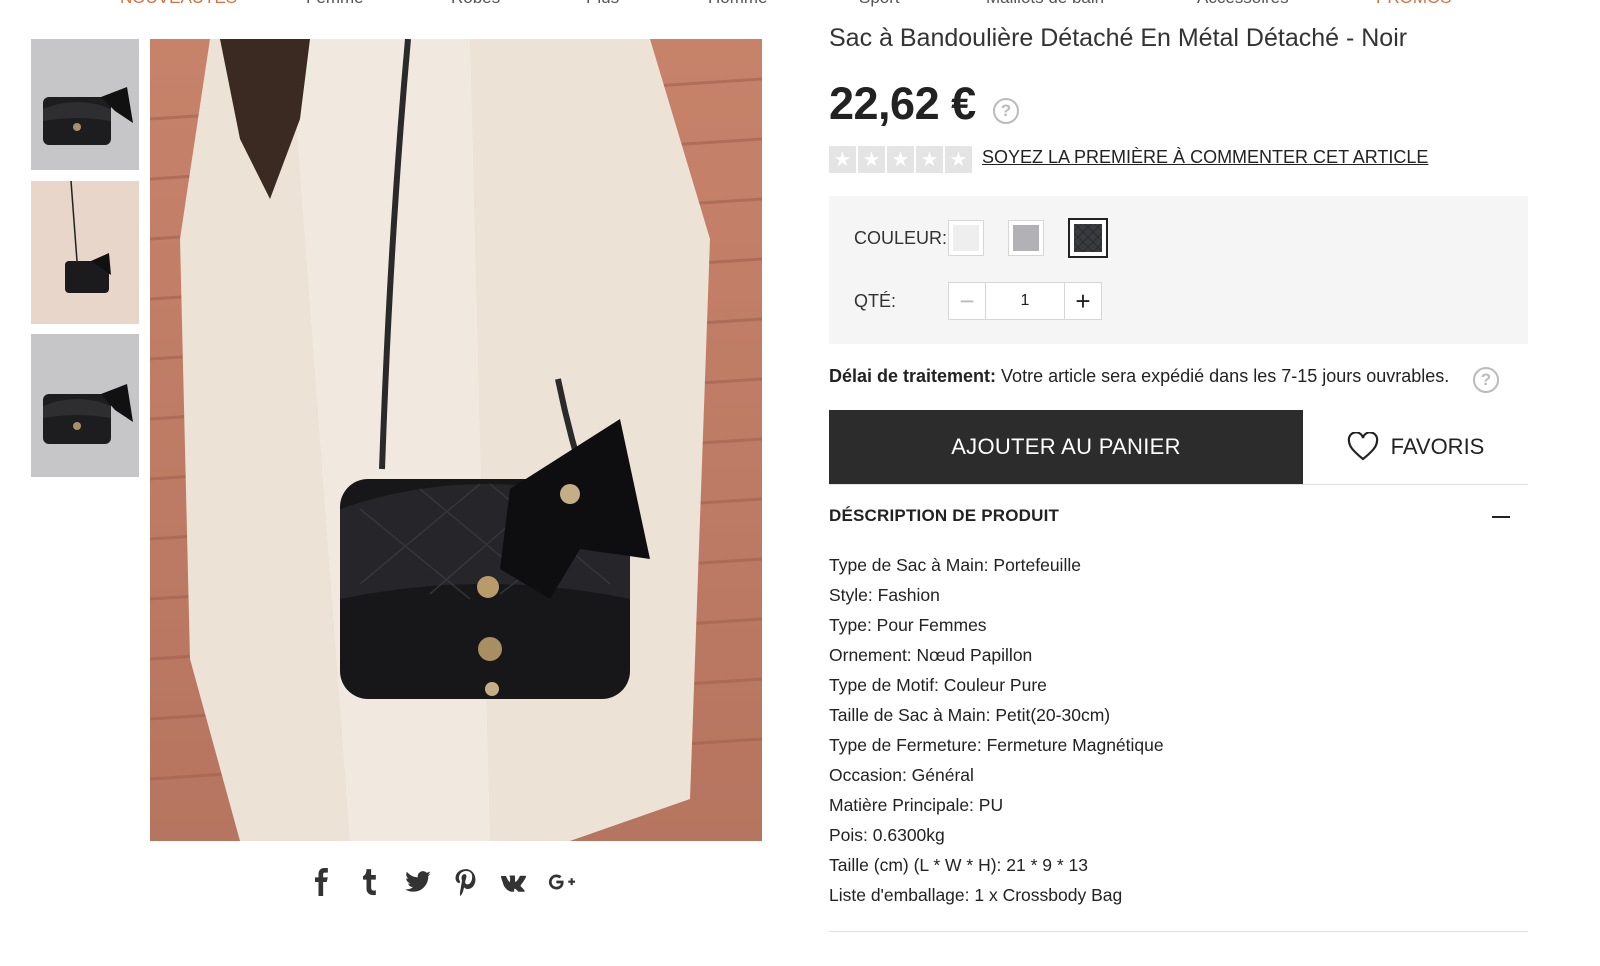 The image size is (1600, 966). I want to click on favorites-button: FAVORIS, so click(1415, 447).